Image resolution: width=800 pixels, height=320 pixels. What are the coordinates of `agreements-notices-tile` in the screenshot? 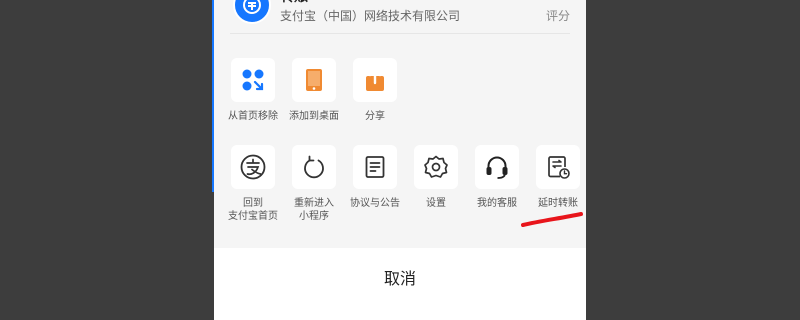 It's located at (375, 167).